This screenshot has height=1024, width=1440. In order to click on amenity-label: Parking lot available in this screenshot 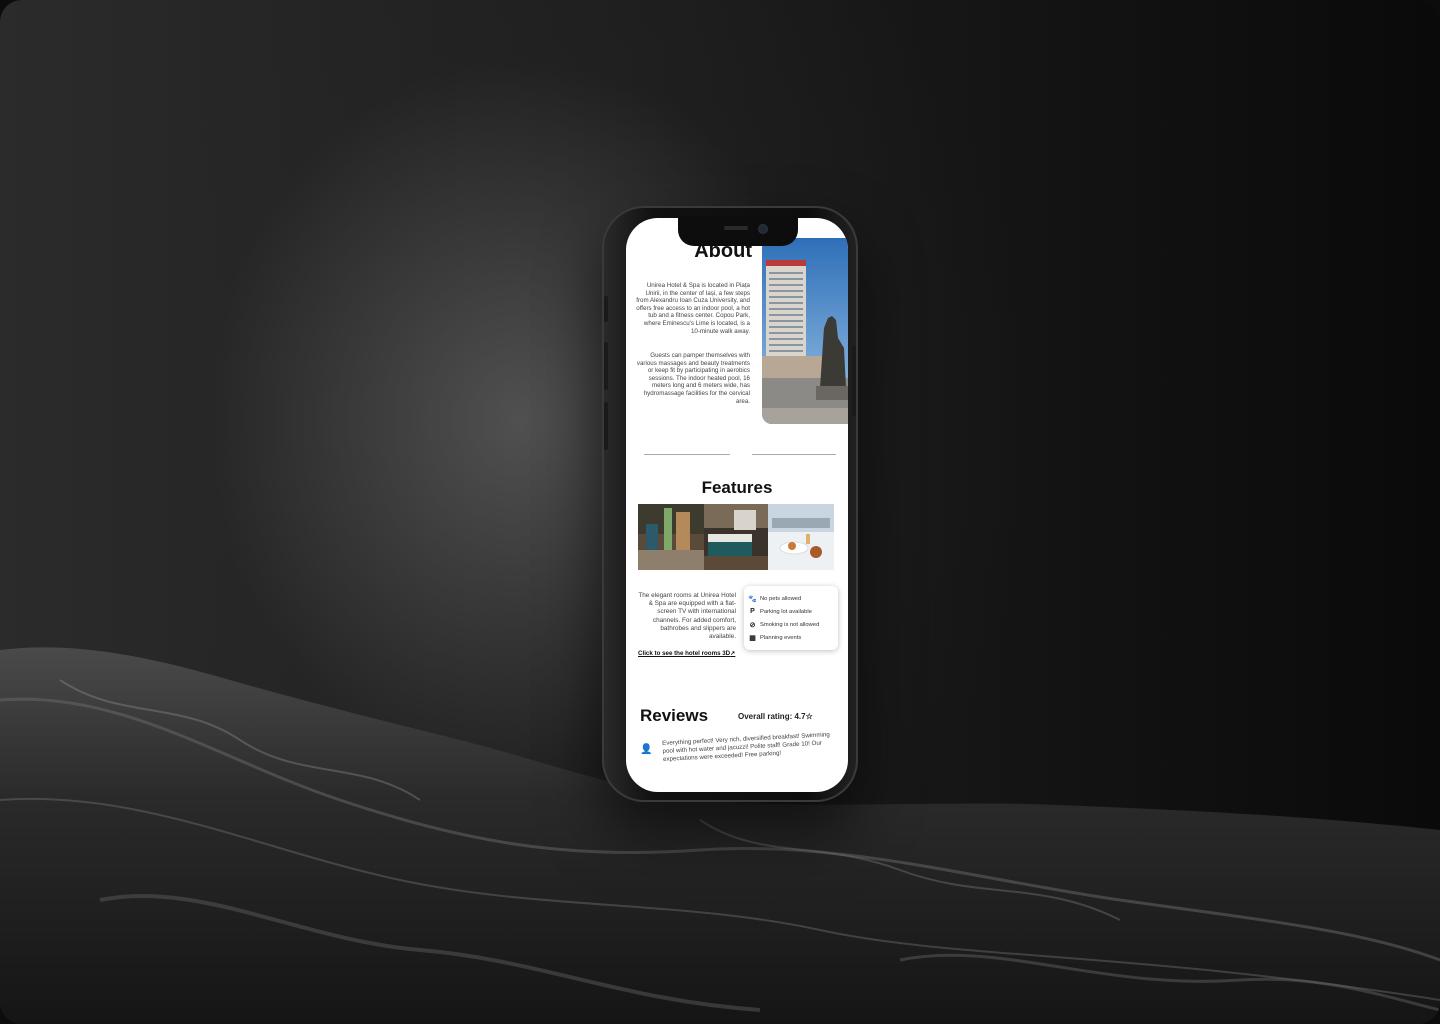, I will do `click(786, 611)`.